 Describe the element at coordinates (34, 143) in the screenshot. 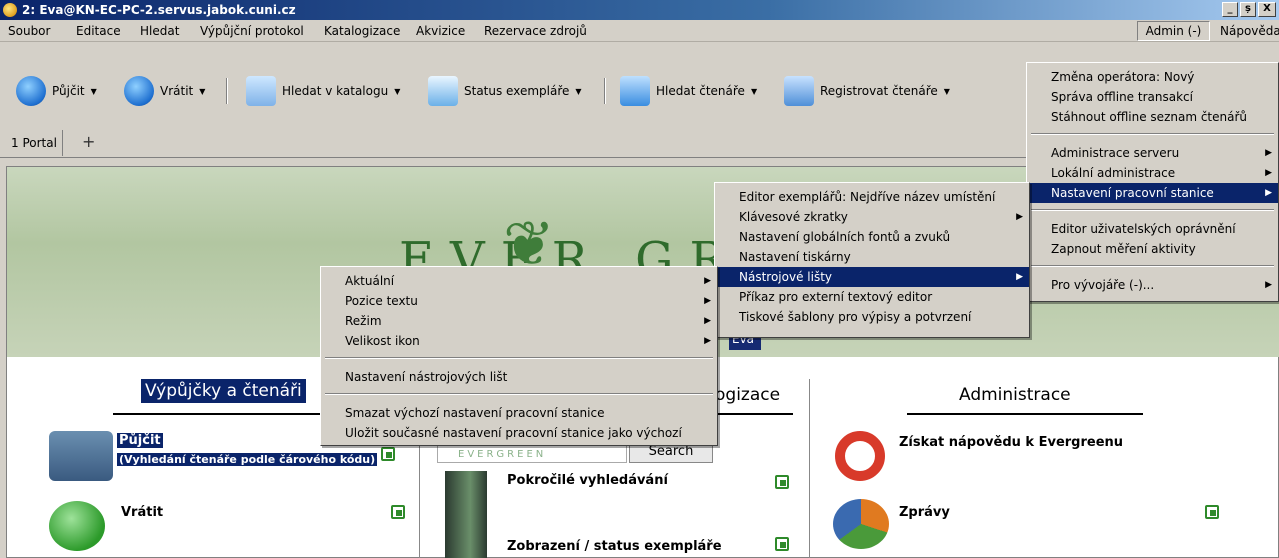

I see `tab-portal: 1 Portal` at that location.